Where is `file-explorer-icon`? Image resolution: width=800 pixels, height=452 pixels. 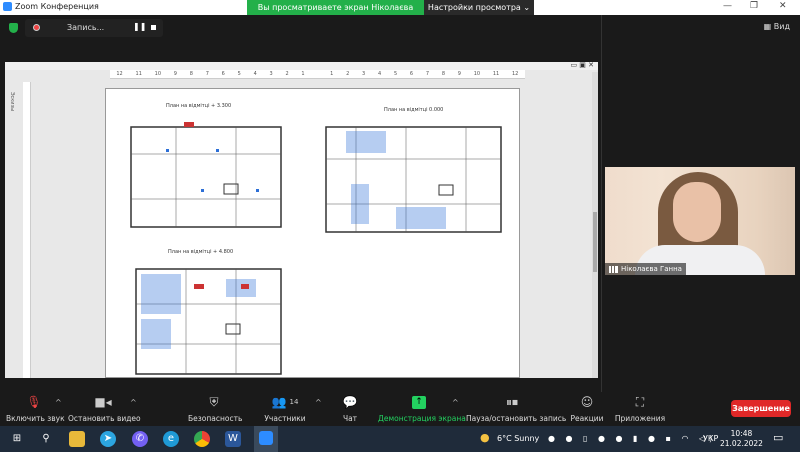 file-explorer-icon is located at coordinates (77, 439).